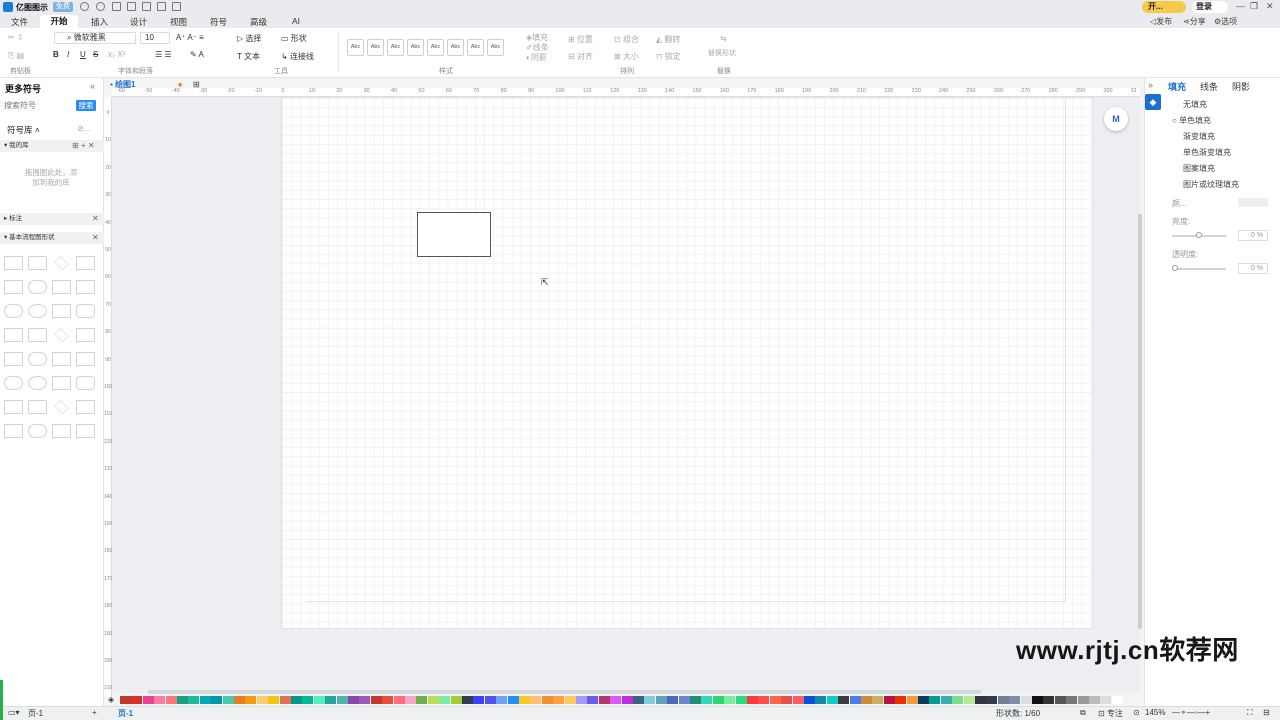 This screenshot has height=720, width=1280. Describe the element at coordinates (111, 699) in the screenshot. I see `fill-color-icon: ◈` at that location.